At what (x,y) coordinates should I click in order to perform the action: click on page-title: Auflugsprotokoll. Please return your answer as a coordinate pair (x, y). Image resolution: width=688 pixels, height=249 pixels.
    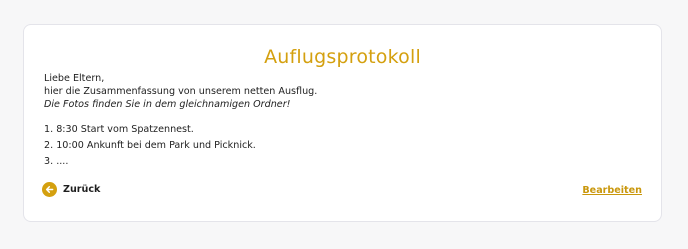
    Looking at the image, I should click on (342, 57).